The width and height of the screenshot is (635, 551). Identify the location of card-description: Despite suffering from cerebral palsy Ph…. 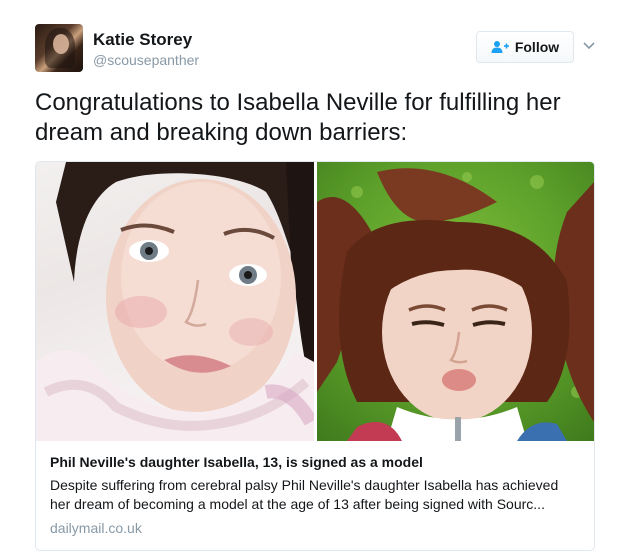
(304, 494).